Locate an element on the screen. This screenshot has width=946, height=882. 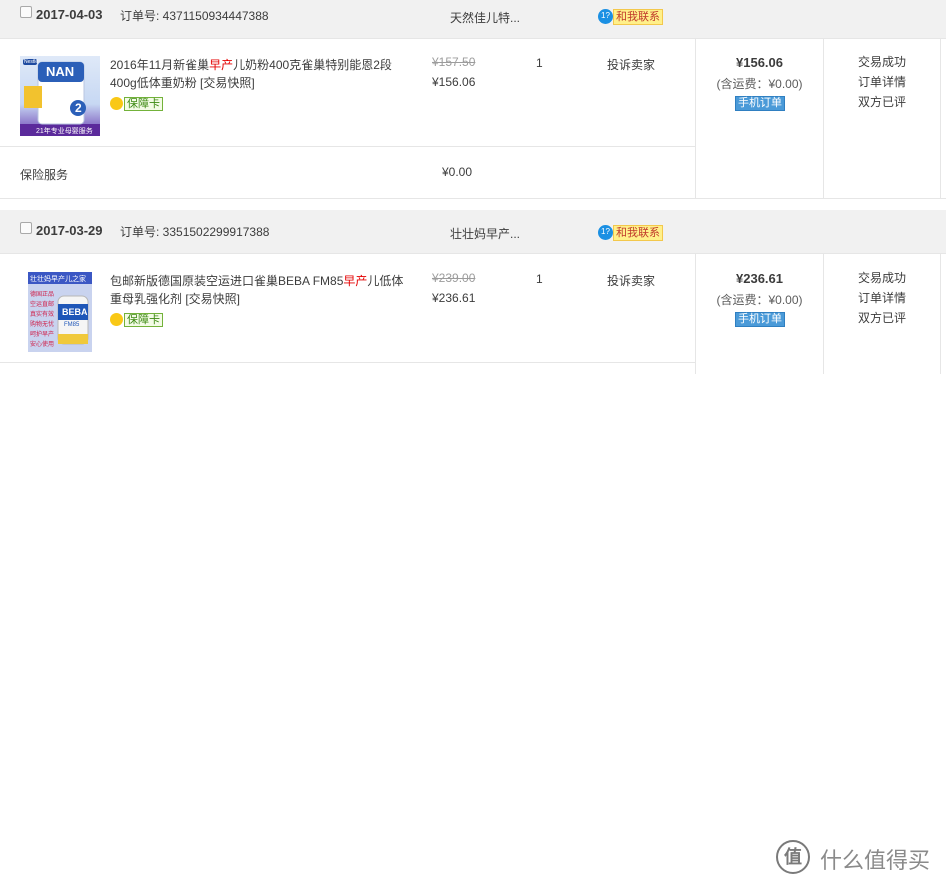
order-number: 订单号: 4371150934447388 is located at coordinates (194, 16).